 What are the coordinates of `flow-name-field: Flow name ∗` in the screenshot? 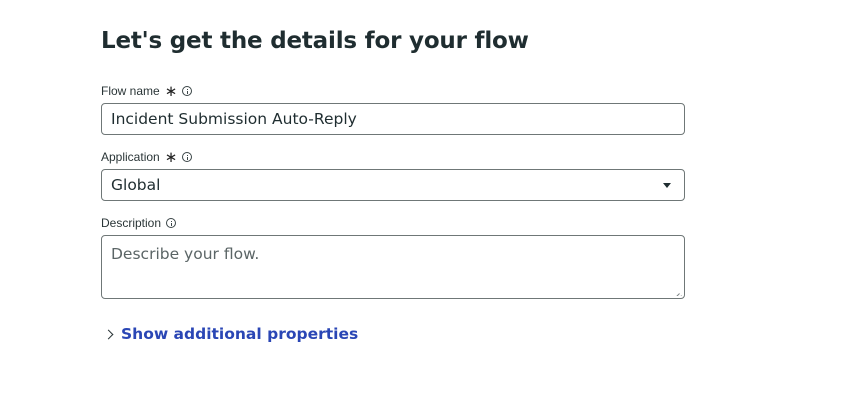 It's located at (393, 109).